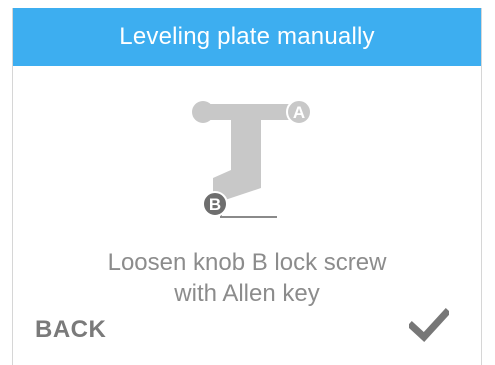 This screenshot has width=495, height=365. What do you see at coordinates (252, 158) in the screenshot?
I see `leveling-diagram: A B` at bounding box center [252, 158].